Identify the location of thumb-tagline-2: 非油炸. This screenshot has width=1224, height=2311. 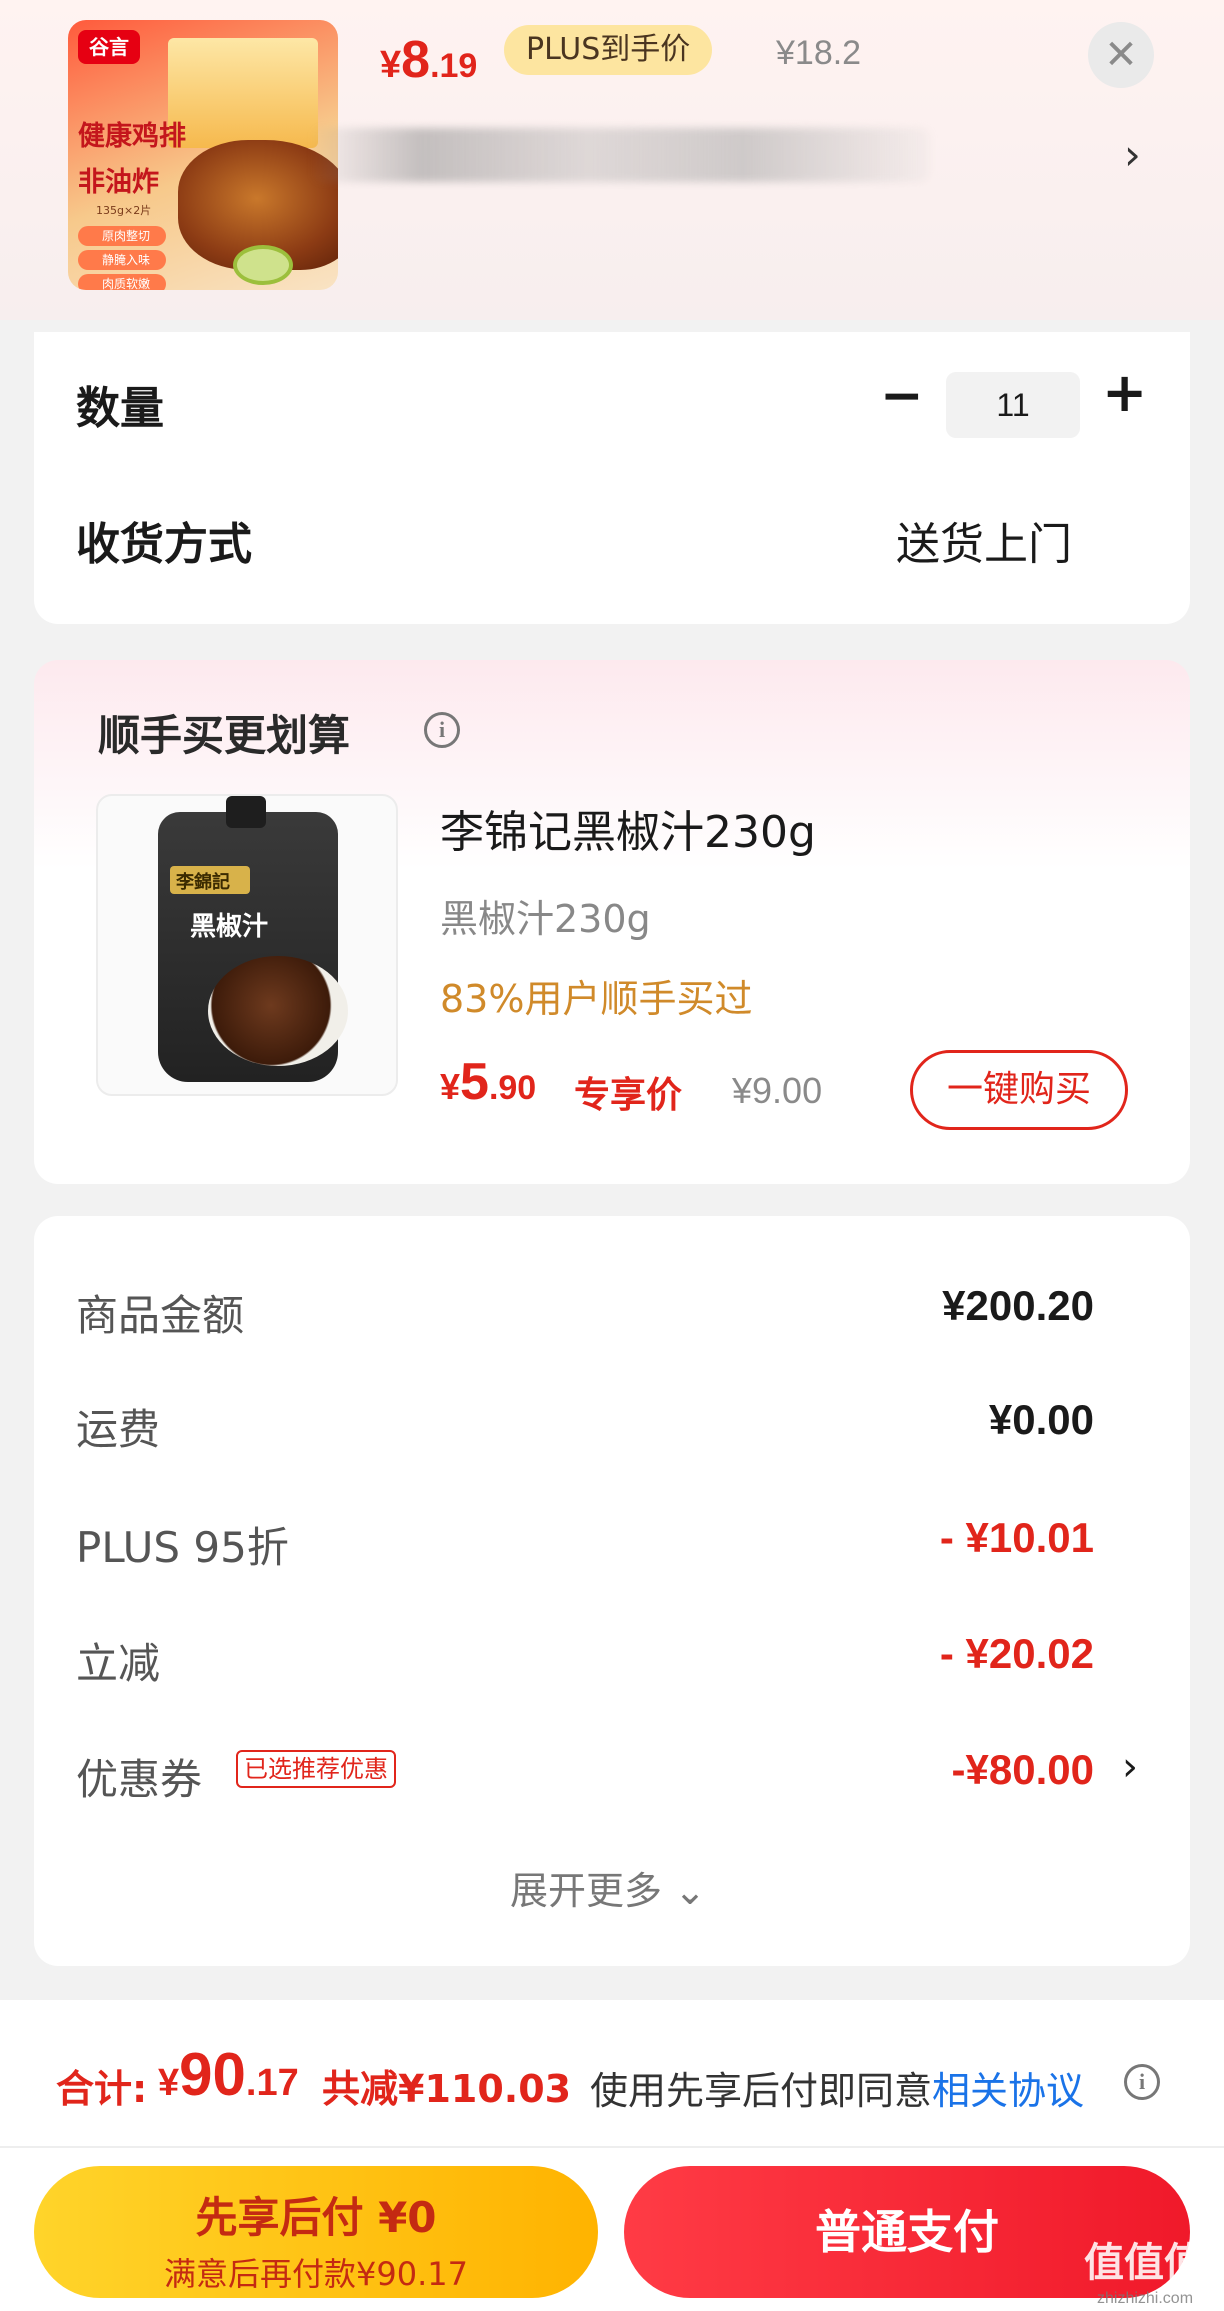
(118, 182).